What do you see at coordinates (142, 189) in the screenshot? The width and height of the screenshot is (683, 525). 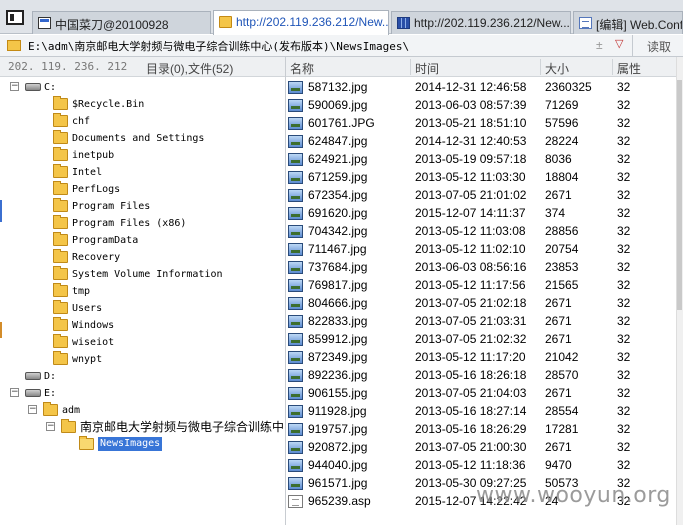 I see `tree-folder-item: PerfLogs` at bounding box center [142, 189].